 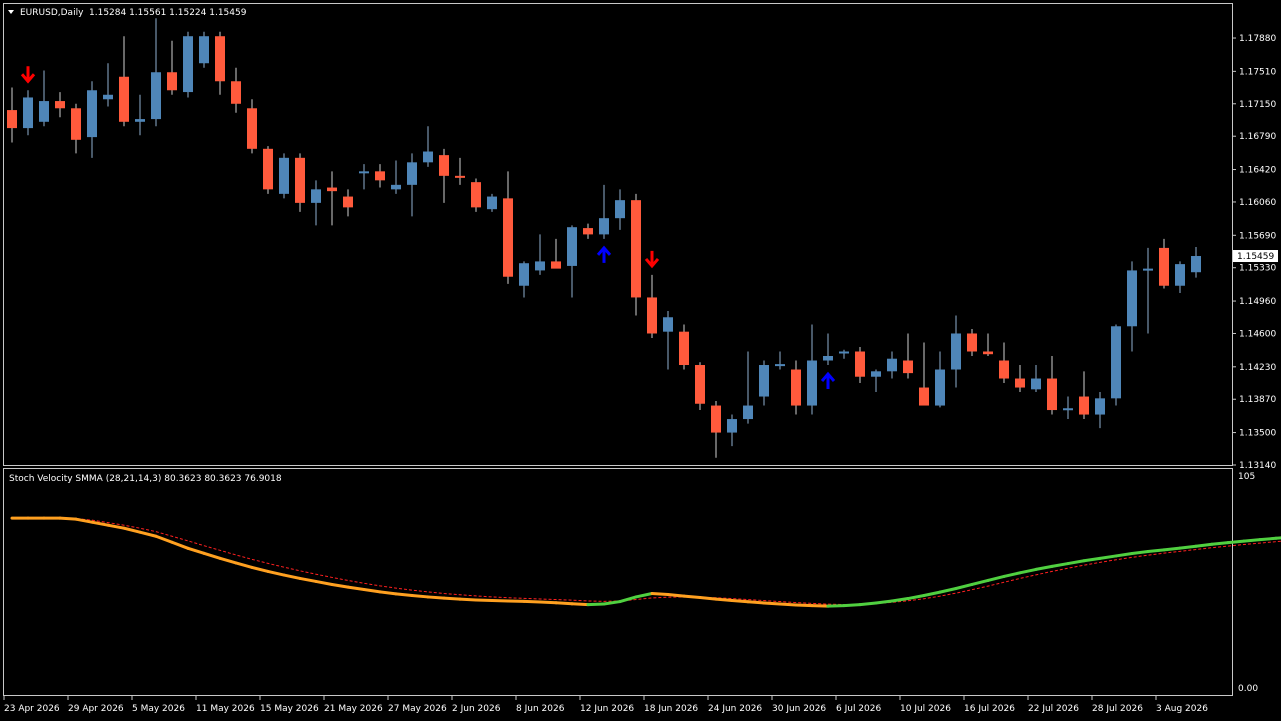 What do you see at coordinates (417, 709) in the screenshot?
I see `time-label: 27 May 2026` at bounding box center [417, 709].